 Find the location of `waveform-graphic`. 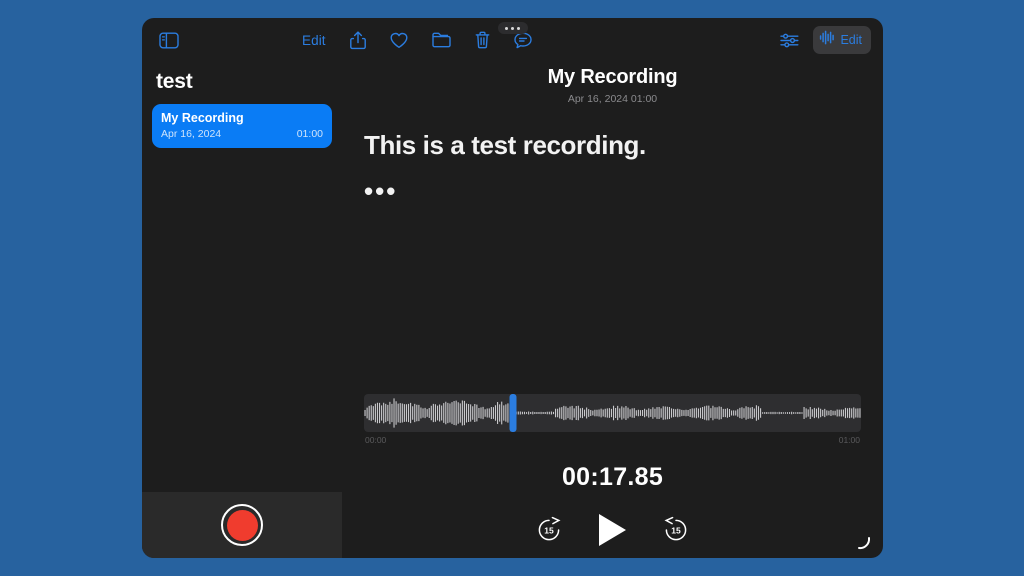

waveform-graphic is located at coordinates (612, 413).